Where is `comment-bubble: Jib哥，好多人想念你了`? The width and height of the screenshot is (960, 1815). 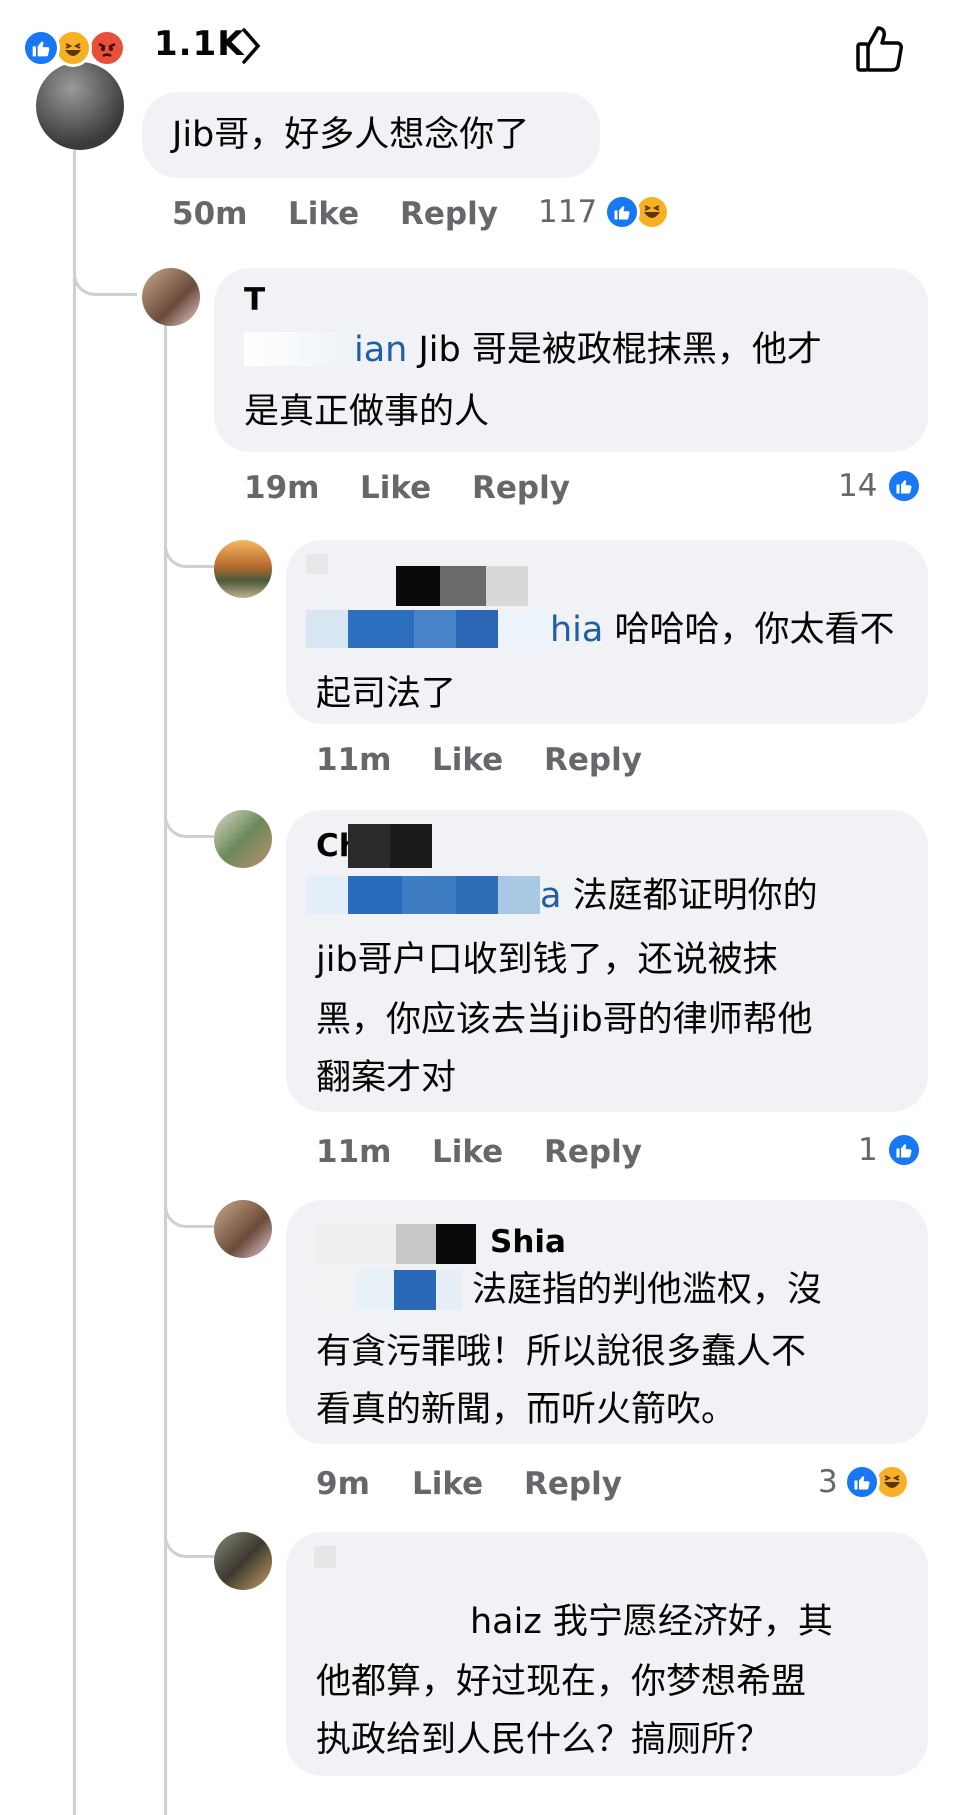
comment-bubble: Jib哥，好多人想念你了 is located at coordinates (371, 135).